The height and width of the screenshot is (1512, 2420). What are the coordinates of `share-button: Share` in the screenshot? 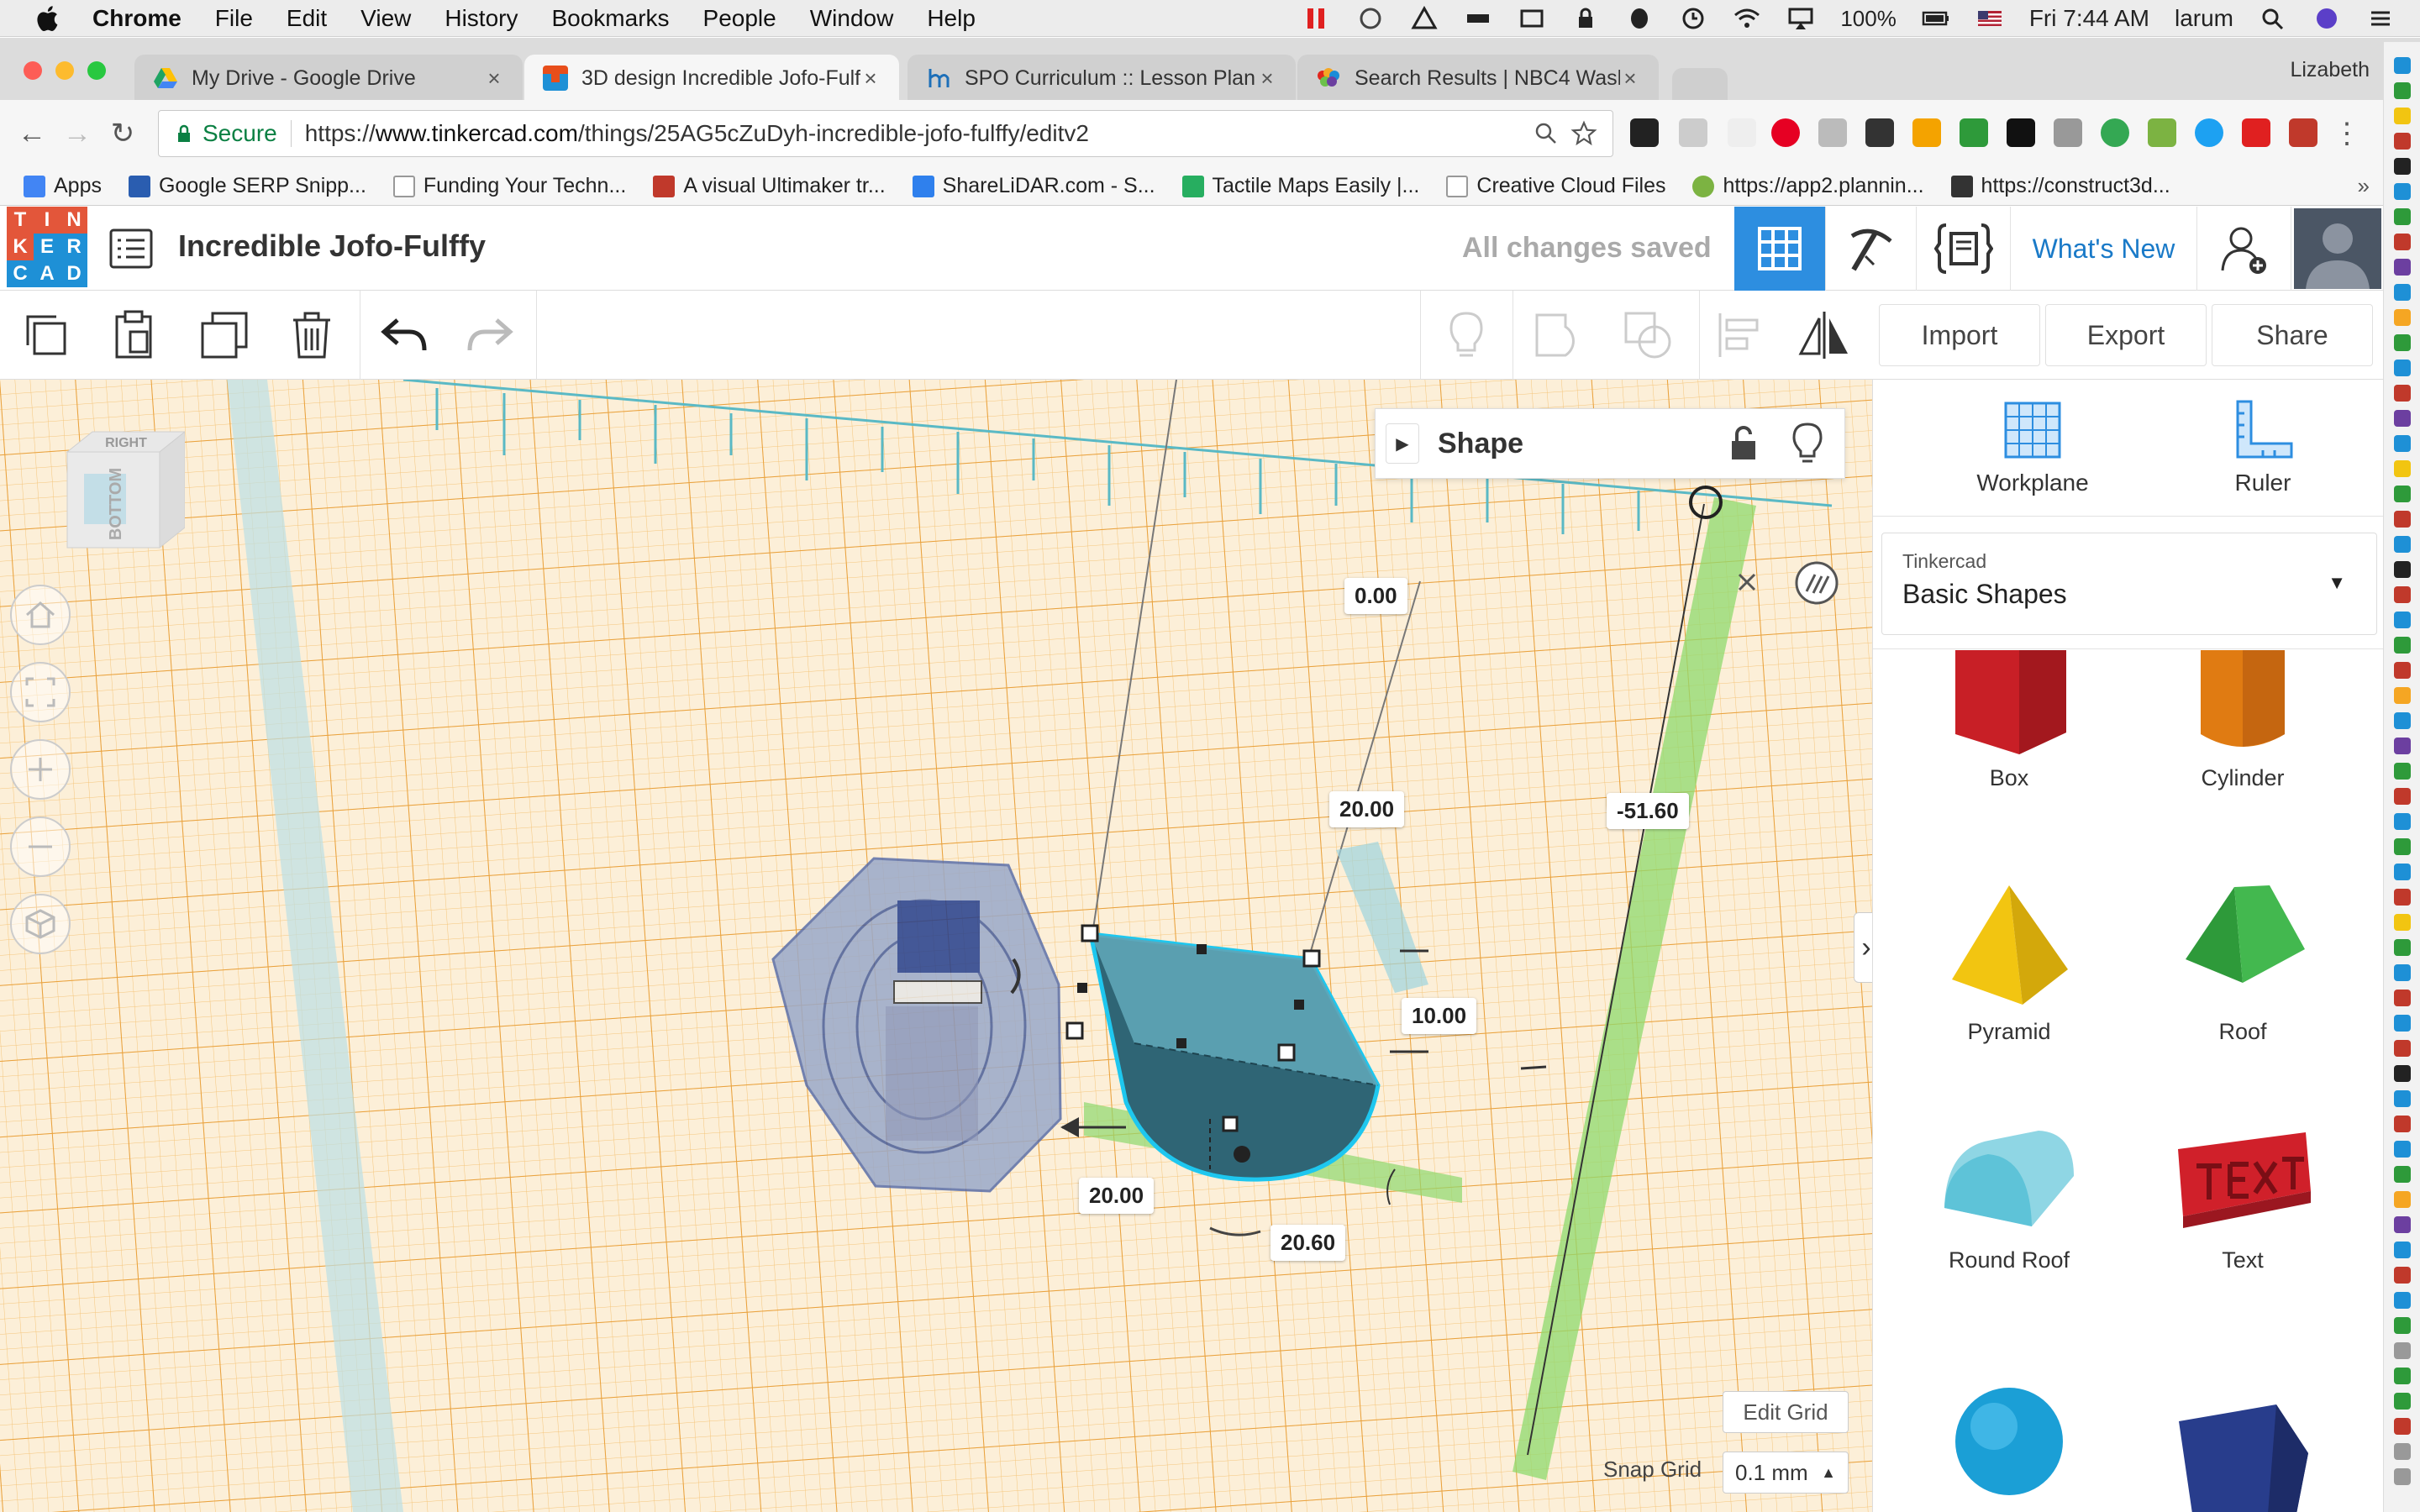 It's located at (2292, 335).